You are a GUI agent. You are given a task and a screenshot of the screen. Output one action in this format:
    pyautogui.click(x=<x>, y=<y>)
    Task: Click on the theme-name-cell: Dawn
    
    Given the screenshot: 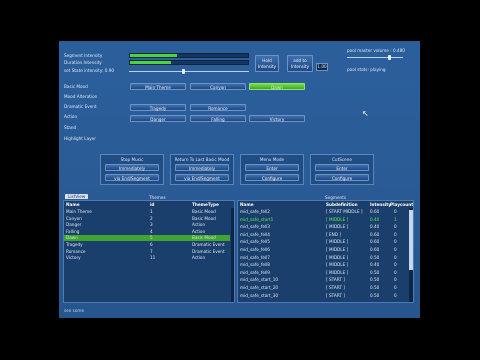 What is the action you would take?
    pyautogui.click(x=72, y=238)
    